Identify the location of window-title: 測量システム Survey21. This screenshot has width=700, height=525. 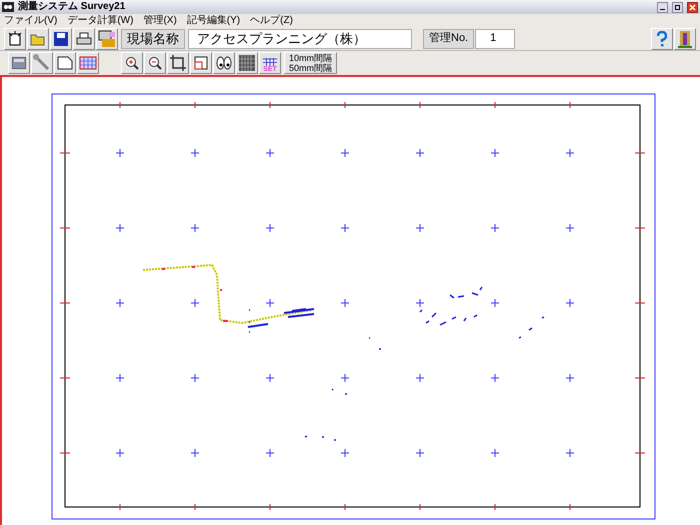
(72, 7).